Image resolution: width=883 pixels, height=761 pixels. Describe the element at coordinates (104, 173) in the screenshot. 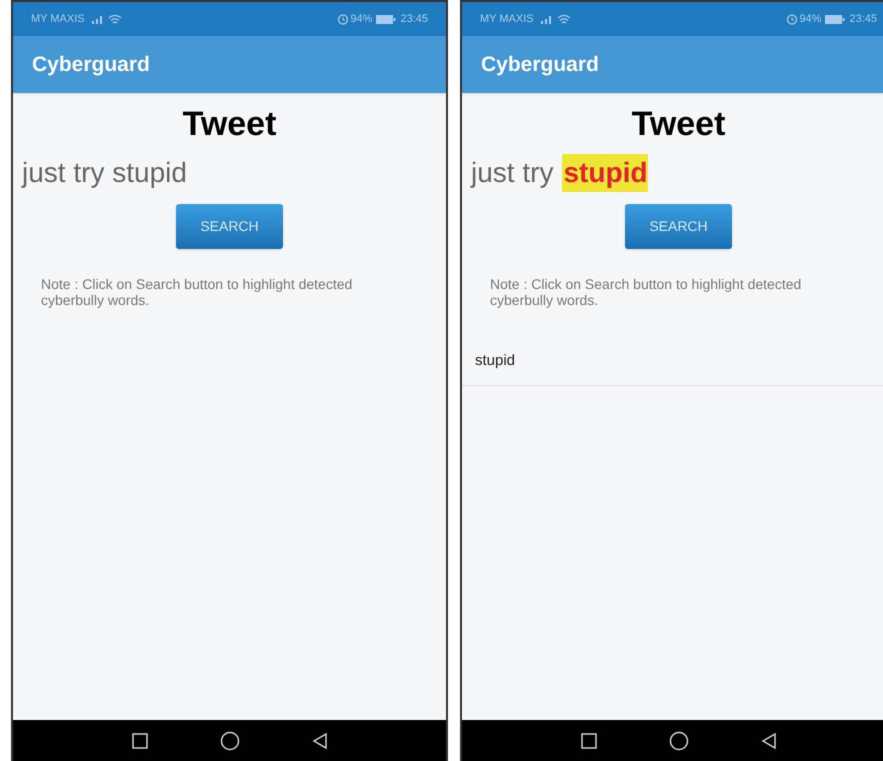

I see `tweet-text: just try stupid` at that location.